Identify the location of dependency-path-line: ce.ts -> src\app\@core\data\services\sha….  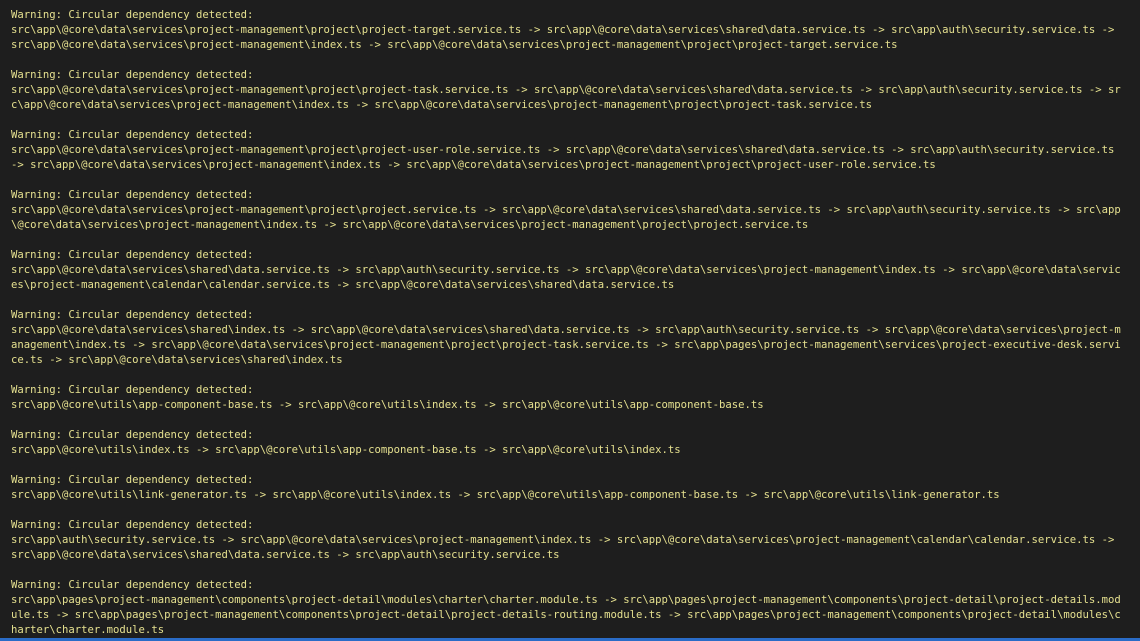
(177, 360).